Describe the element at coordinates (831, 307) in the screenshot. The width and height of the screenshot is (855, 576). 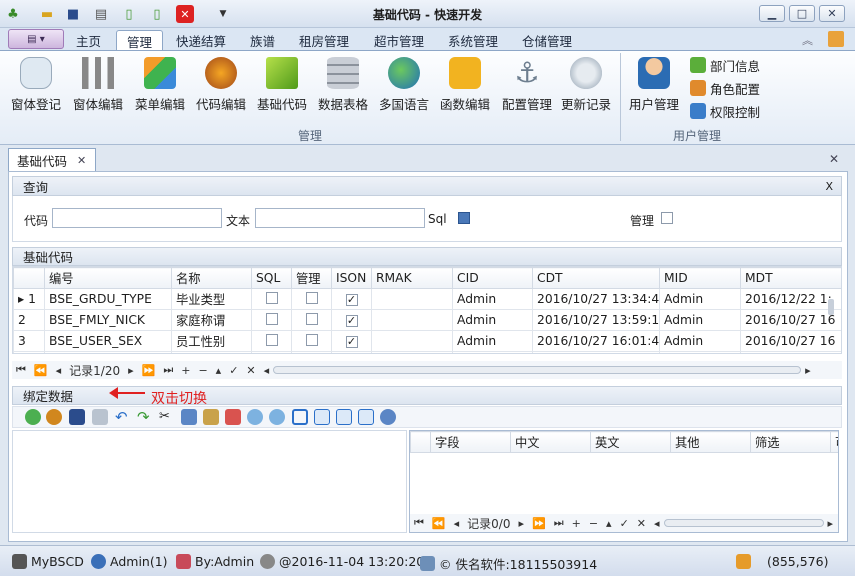
I see `grid-vertical-scrollbar` at that location.